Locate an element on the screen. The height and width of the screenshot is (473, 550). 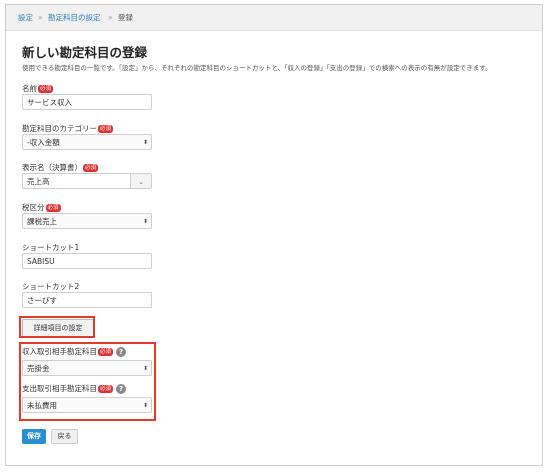
category-label: 勘定科目のカテゴリー 必須 is located at coordinates (68, 128).